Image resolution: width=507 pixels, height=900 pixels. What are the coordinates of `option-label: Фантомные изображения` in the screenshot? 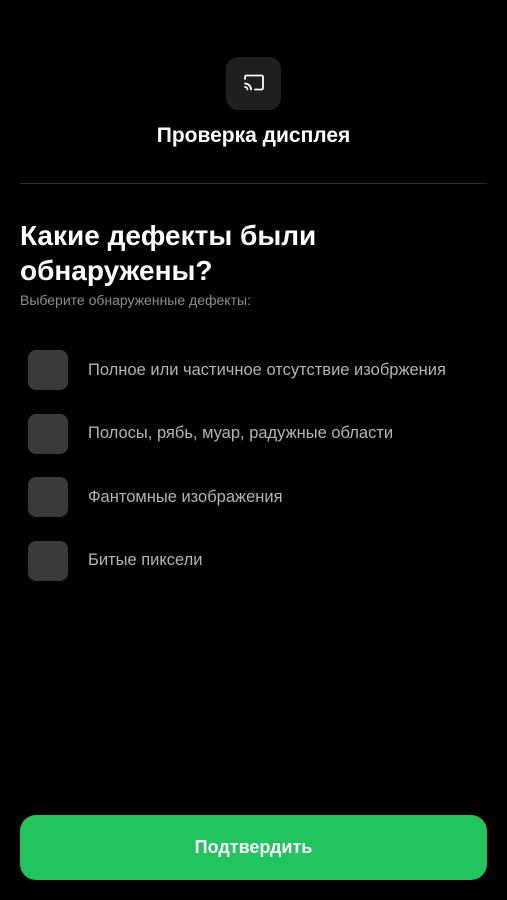 It's located at (185, 496).